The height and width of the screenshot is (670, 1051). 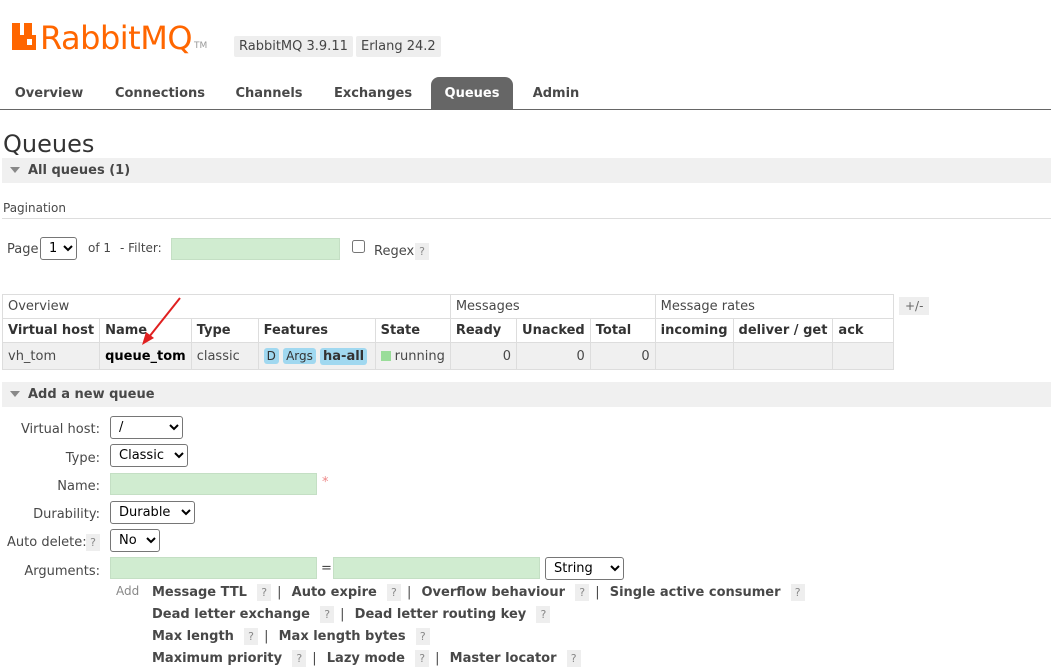 What do you see at coordinates (149, 455) in the screenshot?
I see `type-select: Classic` at bounding box center [149, 455].